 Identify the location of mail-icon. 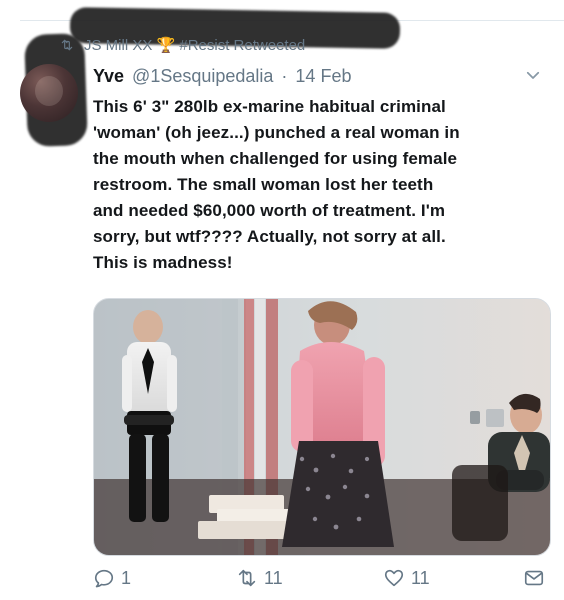
(534, 578).